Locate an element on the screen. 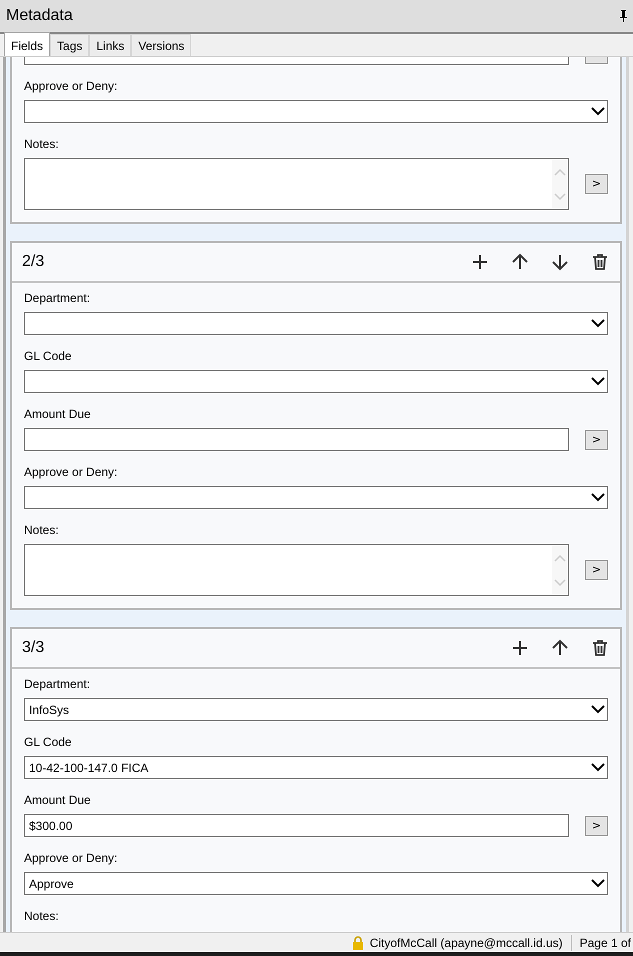  panel-title: Metadata is located at coordinates (39, 16).